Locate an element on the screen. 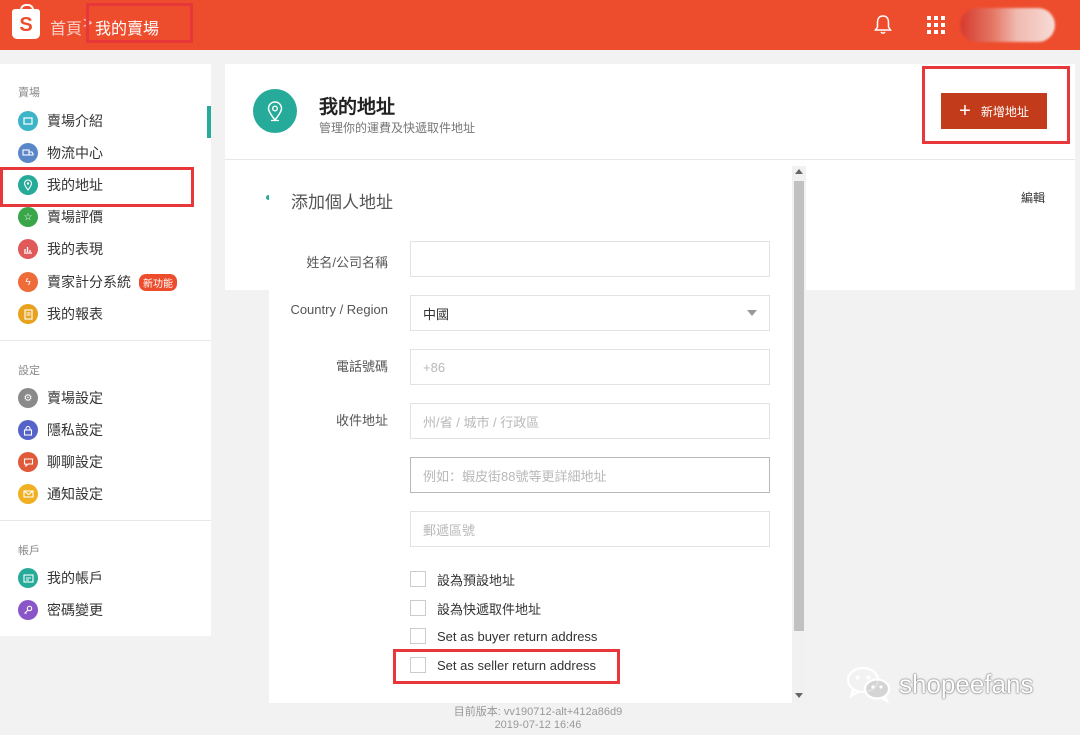 Image resolution: width=1080 pixels, height=735 pixels. page-subtitle: 管理你的運費及快遞取件地址 is located at coordinates (397, 128).